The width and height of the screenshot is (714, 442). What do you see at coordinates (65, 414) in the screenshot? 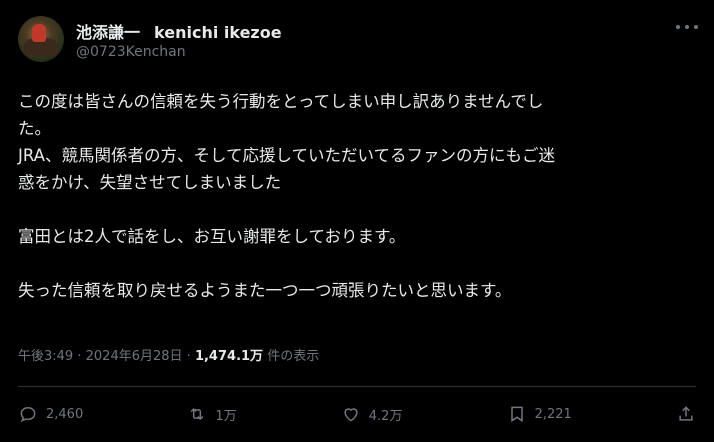
I see `reply-count: 2,460` at bounding box center [65, 414].